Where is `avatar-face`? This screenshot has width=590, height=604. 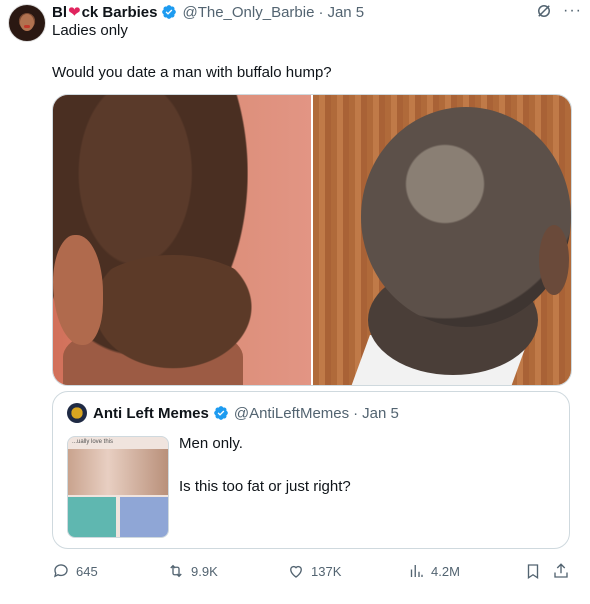
avatar-face is located at coordinates (27, 22).